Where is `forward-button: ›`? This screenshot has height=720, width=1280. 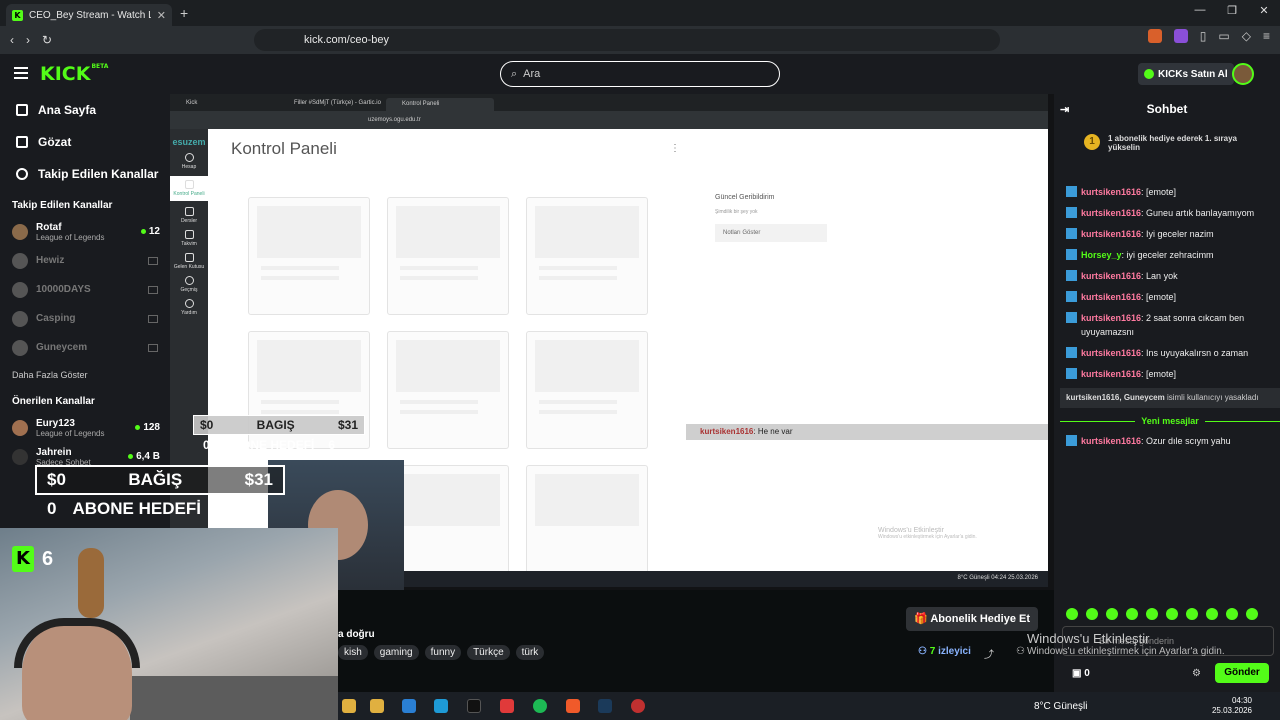 forward-button: › is located at coordinates (28, 40).